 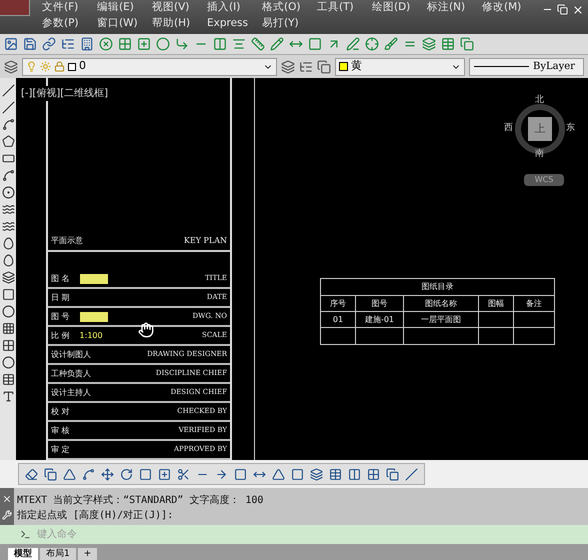 I want to click on menu-item: Express, so click(x=234, y=24).